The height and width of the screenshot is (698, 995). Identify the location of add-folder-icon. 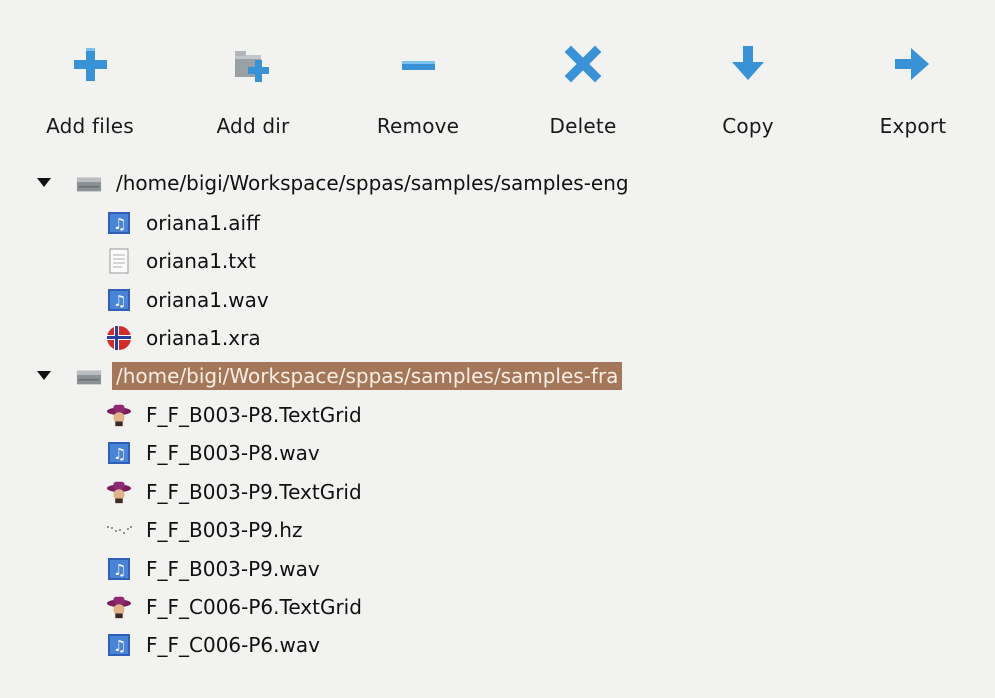
(252, 66).